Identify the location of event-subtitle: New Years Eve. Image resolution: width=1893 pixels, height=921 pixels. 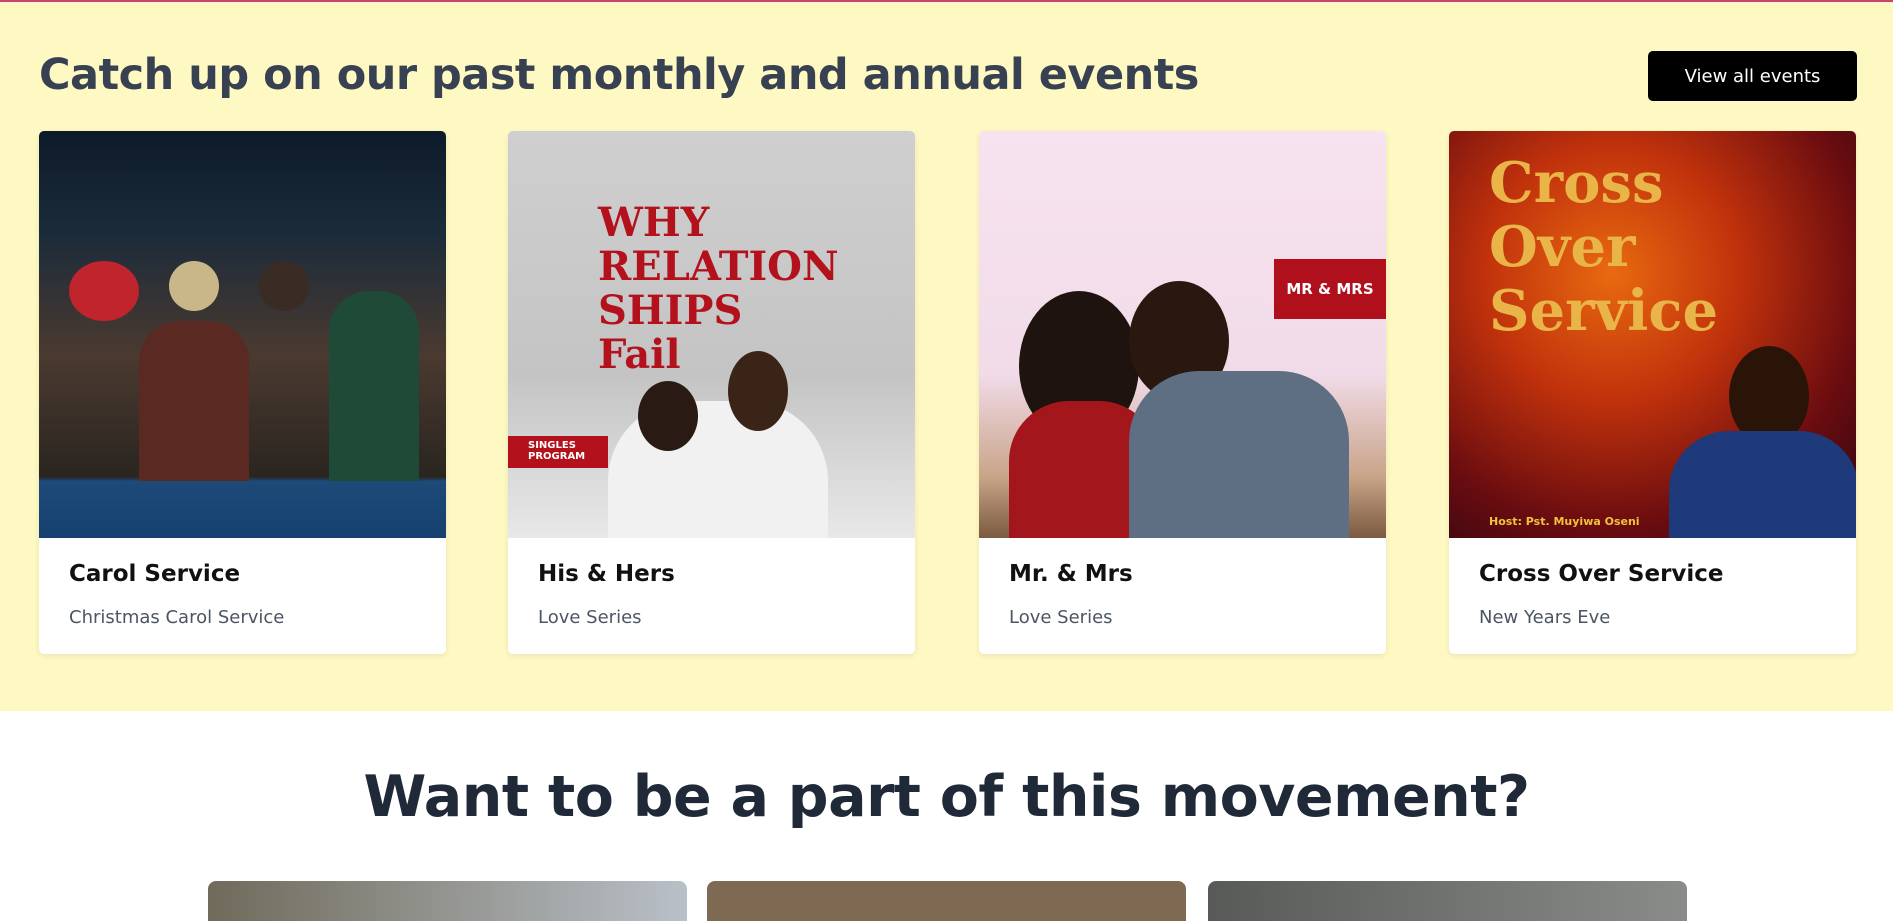
(1545, 617).